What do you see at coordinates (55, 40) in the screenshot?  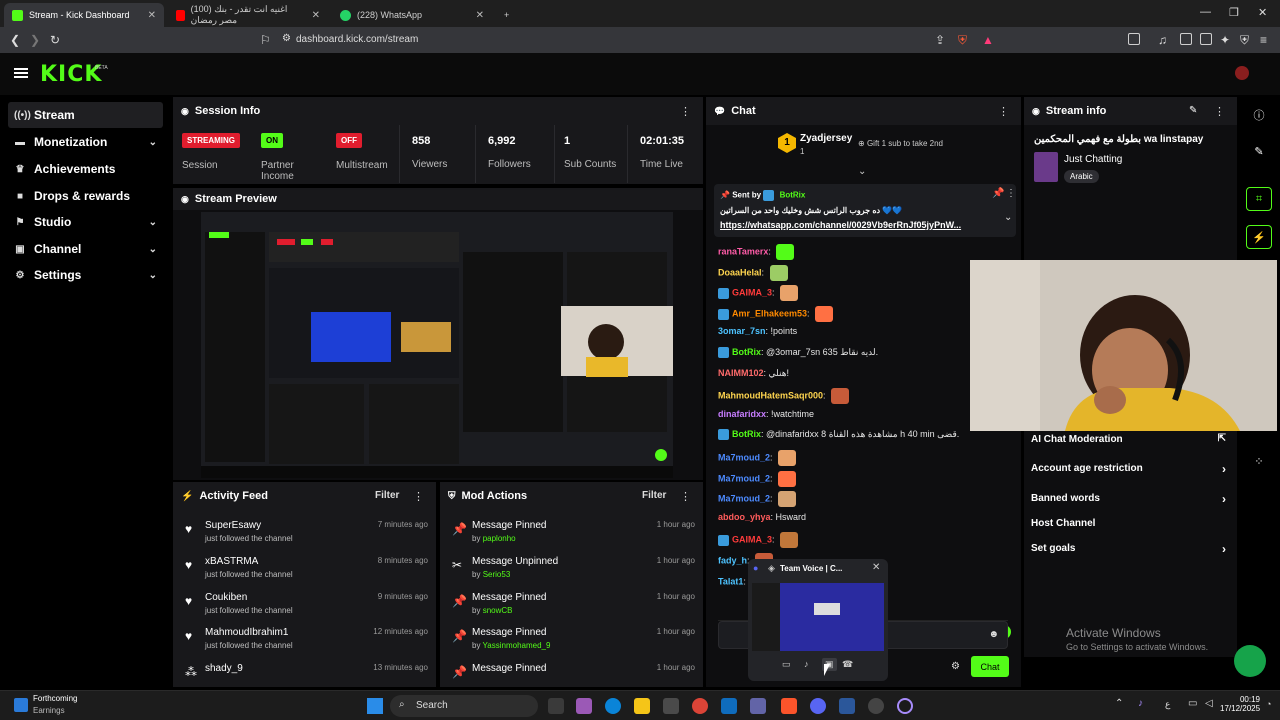 I see `reload-icon: ↻` at bounding box center [55, 40].